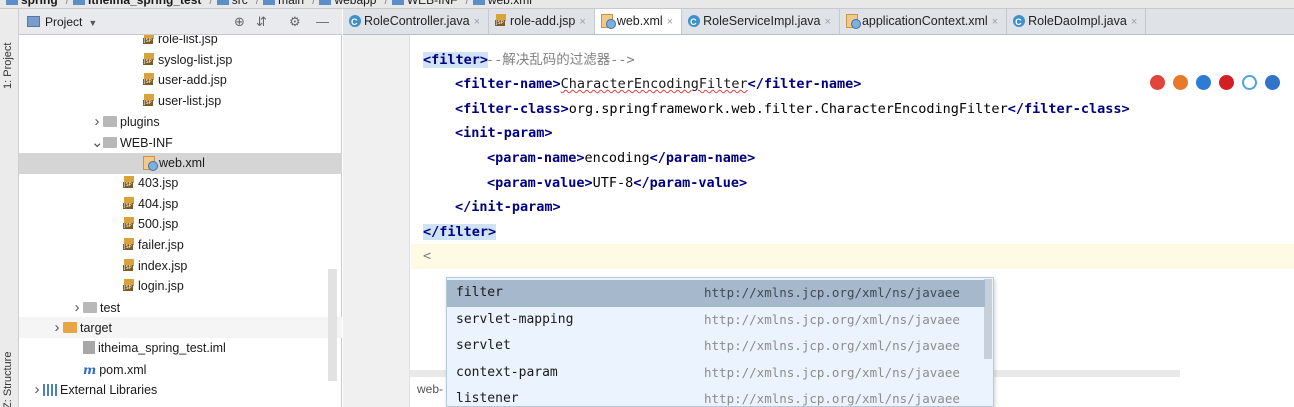 This screenshot has height=407, width=1294. Describe the element at coordinates (702, 157) in the screenshot. I see `xml-tag: </param-name>` at that location.